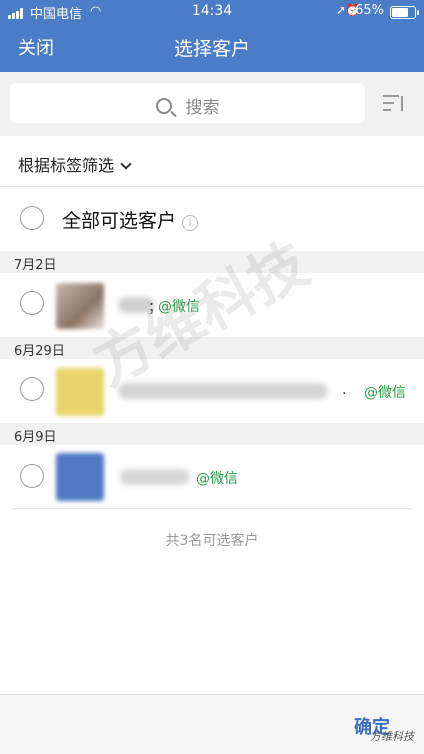  I want to click on chevron-down-icon, so click(126, 164).